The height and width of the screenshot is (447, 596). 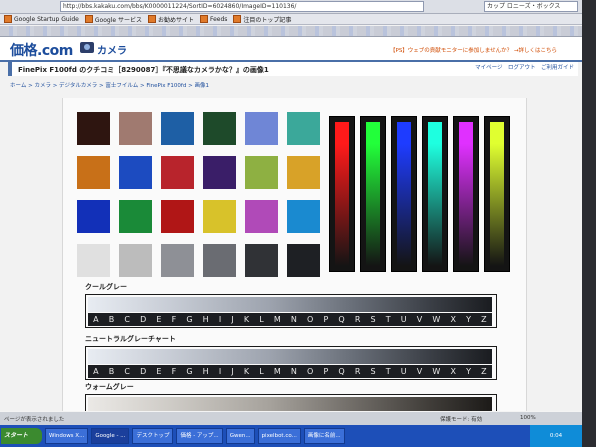 I want to click on grey-strip-neutral: ABC DEFGHIJKLMN OPQRSTUVWX Y Z, so click(x=291, y=363).